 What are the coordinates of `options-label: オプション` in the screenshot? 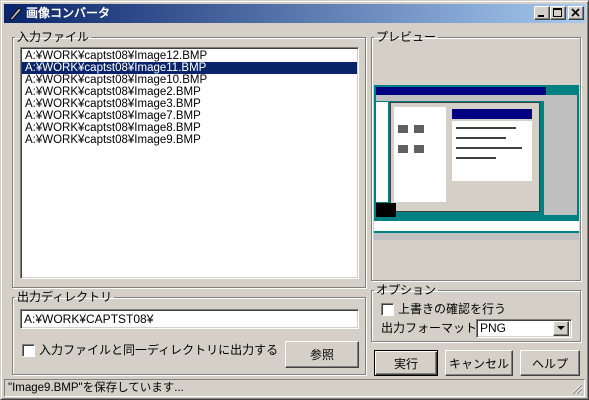 It's located at (406, 290).